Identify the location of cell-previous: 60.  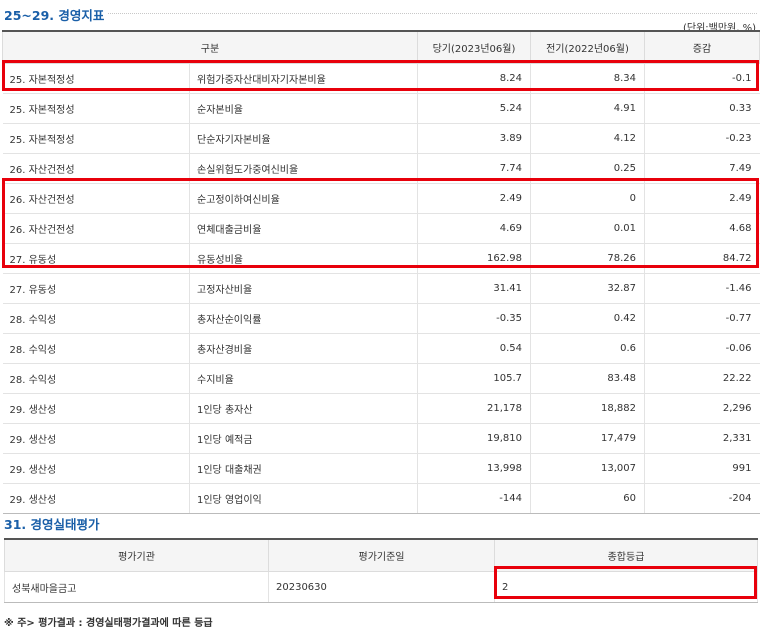
(587, 498).